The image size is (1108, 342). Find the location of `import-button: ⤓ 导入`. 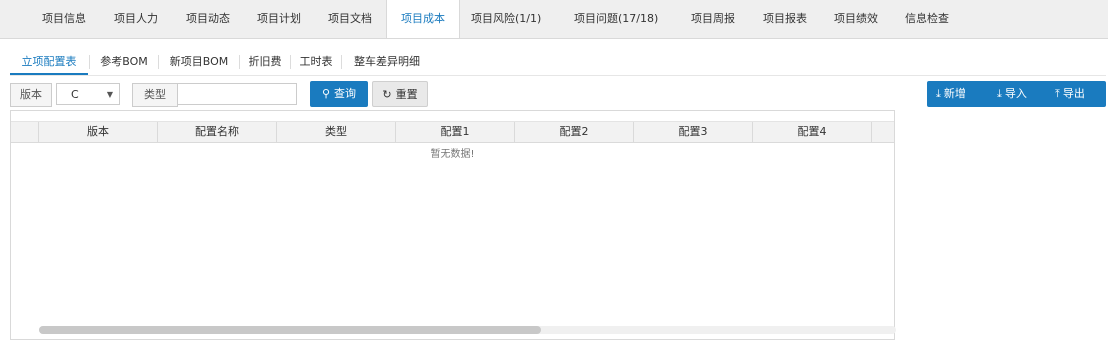

import-button: ⤓ 导入 is located at coordinates (1012, 94).